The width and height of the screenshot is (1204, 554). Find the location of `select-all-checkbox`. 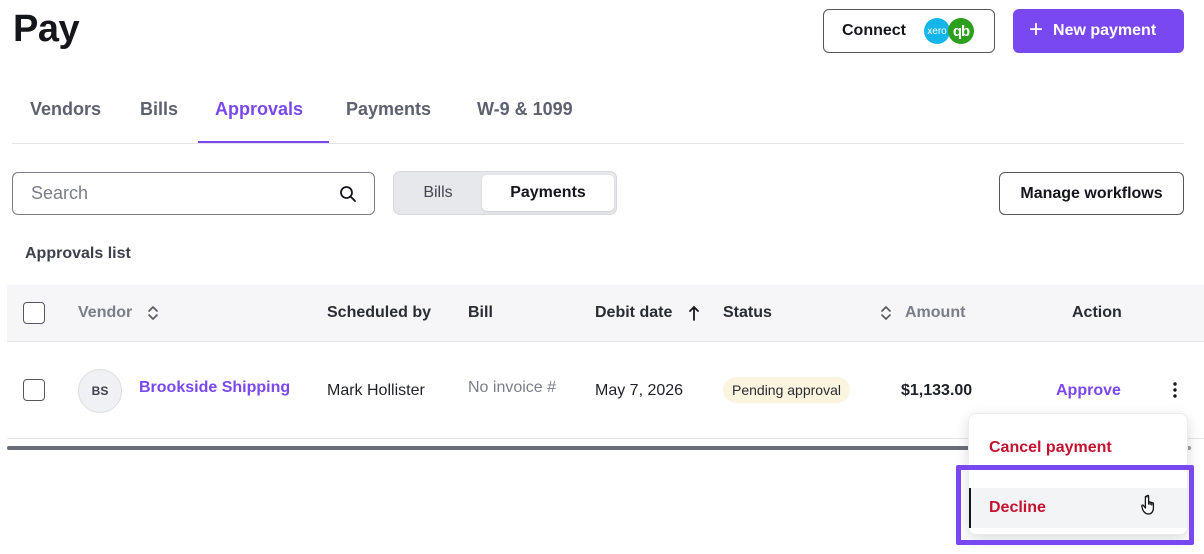

select-all-checkbox is located at coordinates (34, 313).